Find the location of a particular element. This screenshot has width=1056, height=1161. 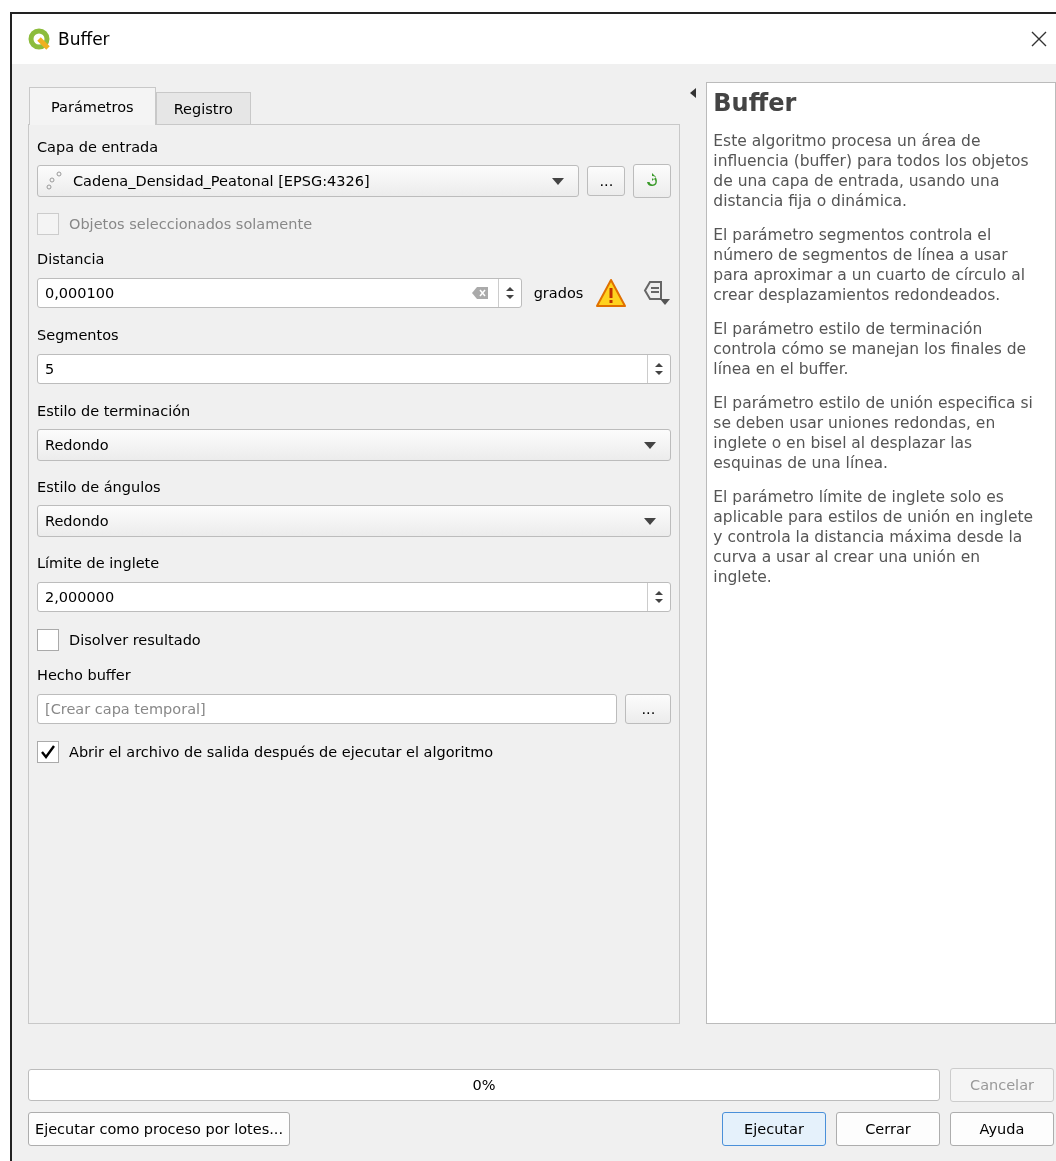

tab: Parámetros is located at coordinates (92, 106).